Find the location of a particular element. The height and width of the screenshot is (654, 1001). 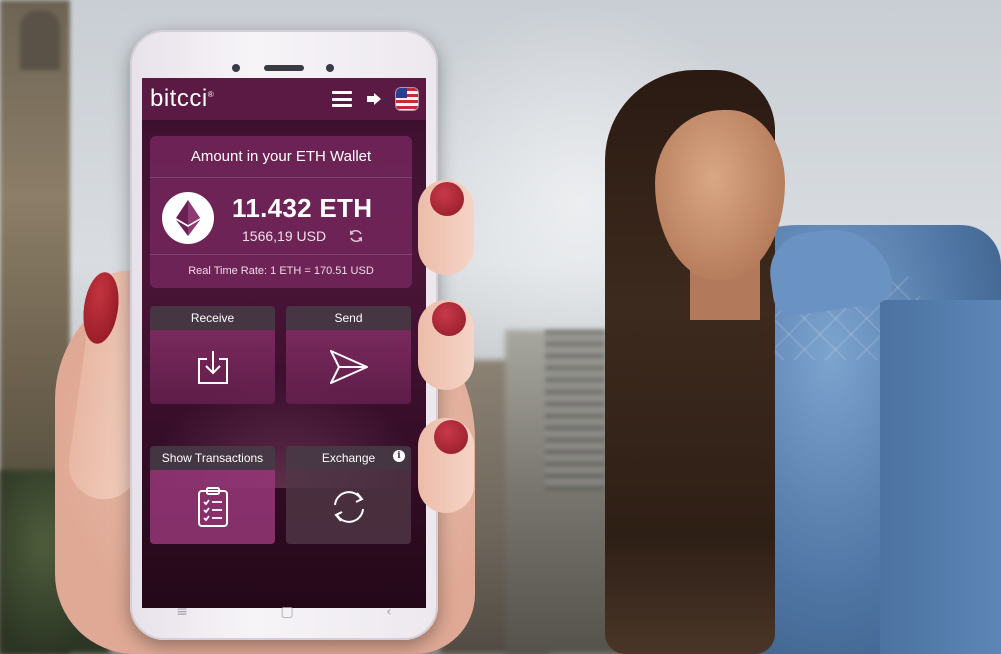

logo-registered-mark: ® is located at coordinates (211, 94).